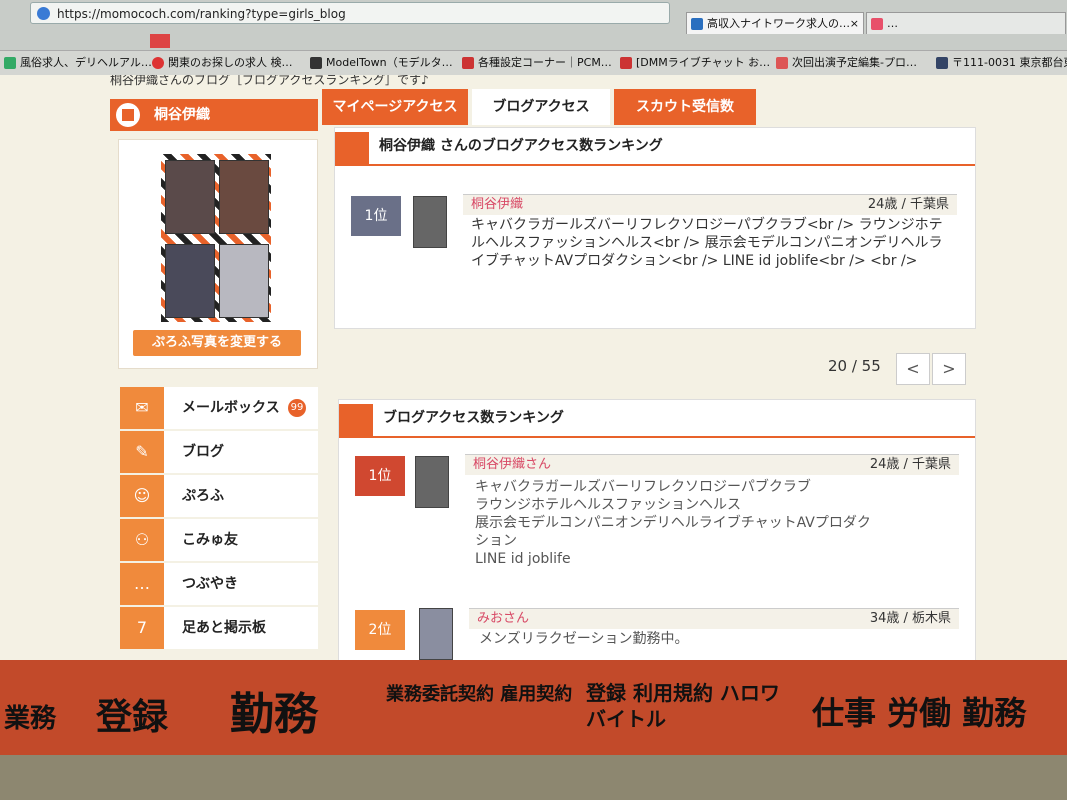 This screenshot has width=1067, height=800. I want to click on page-intro-text: 桐谷伊織さんのブログ［ブログアクセスランキング］です♪, so click(269, 81).